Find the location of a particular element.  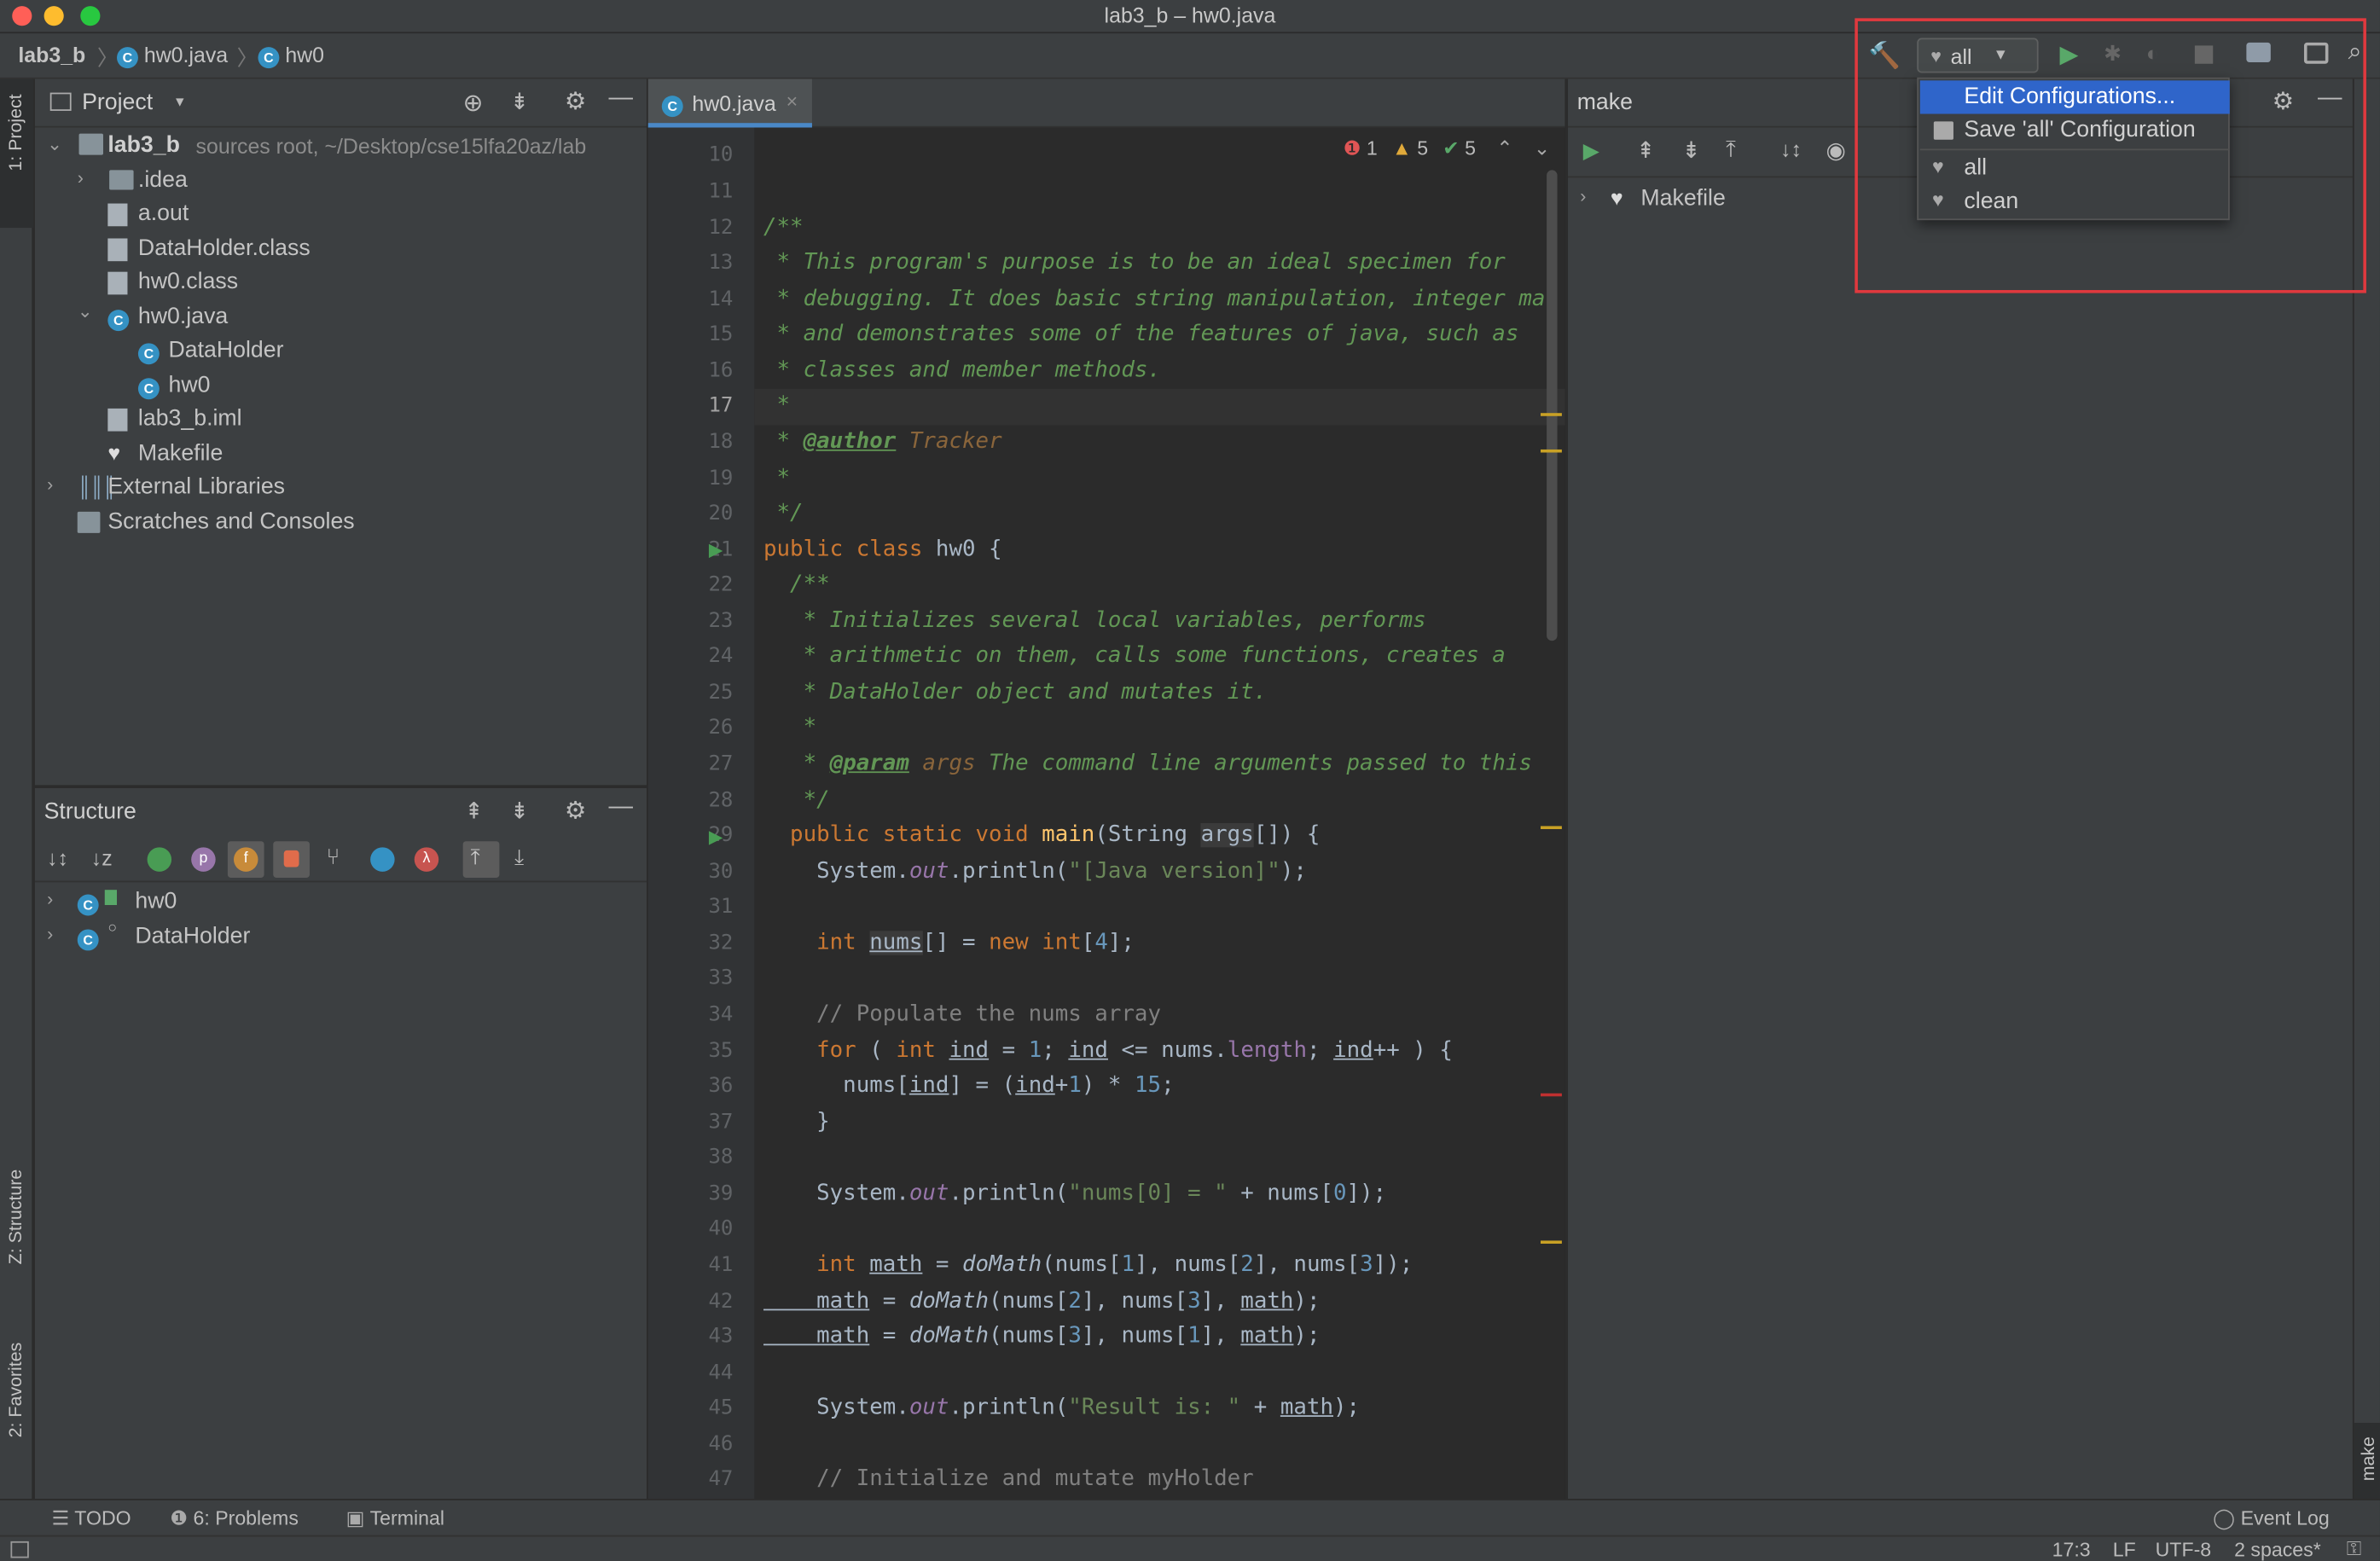

tool-tab-structure: Z: Structure is located at coordinates (15, 1217).